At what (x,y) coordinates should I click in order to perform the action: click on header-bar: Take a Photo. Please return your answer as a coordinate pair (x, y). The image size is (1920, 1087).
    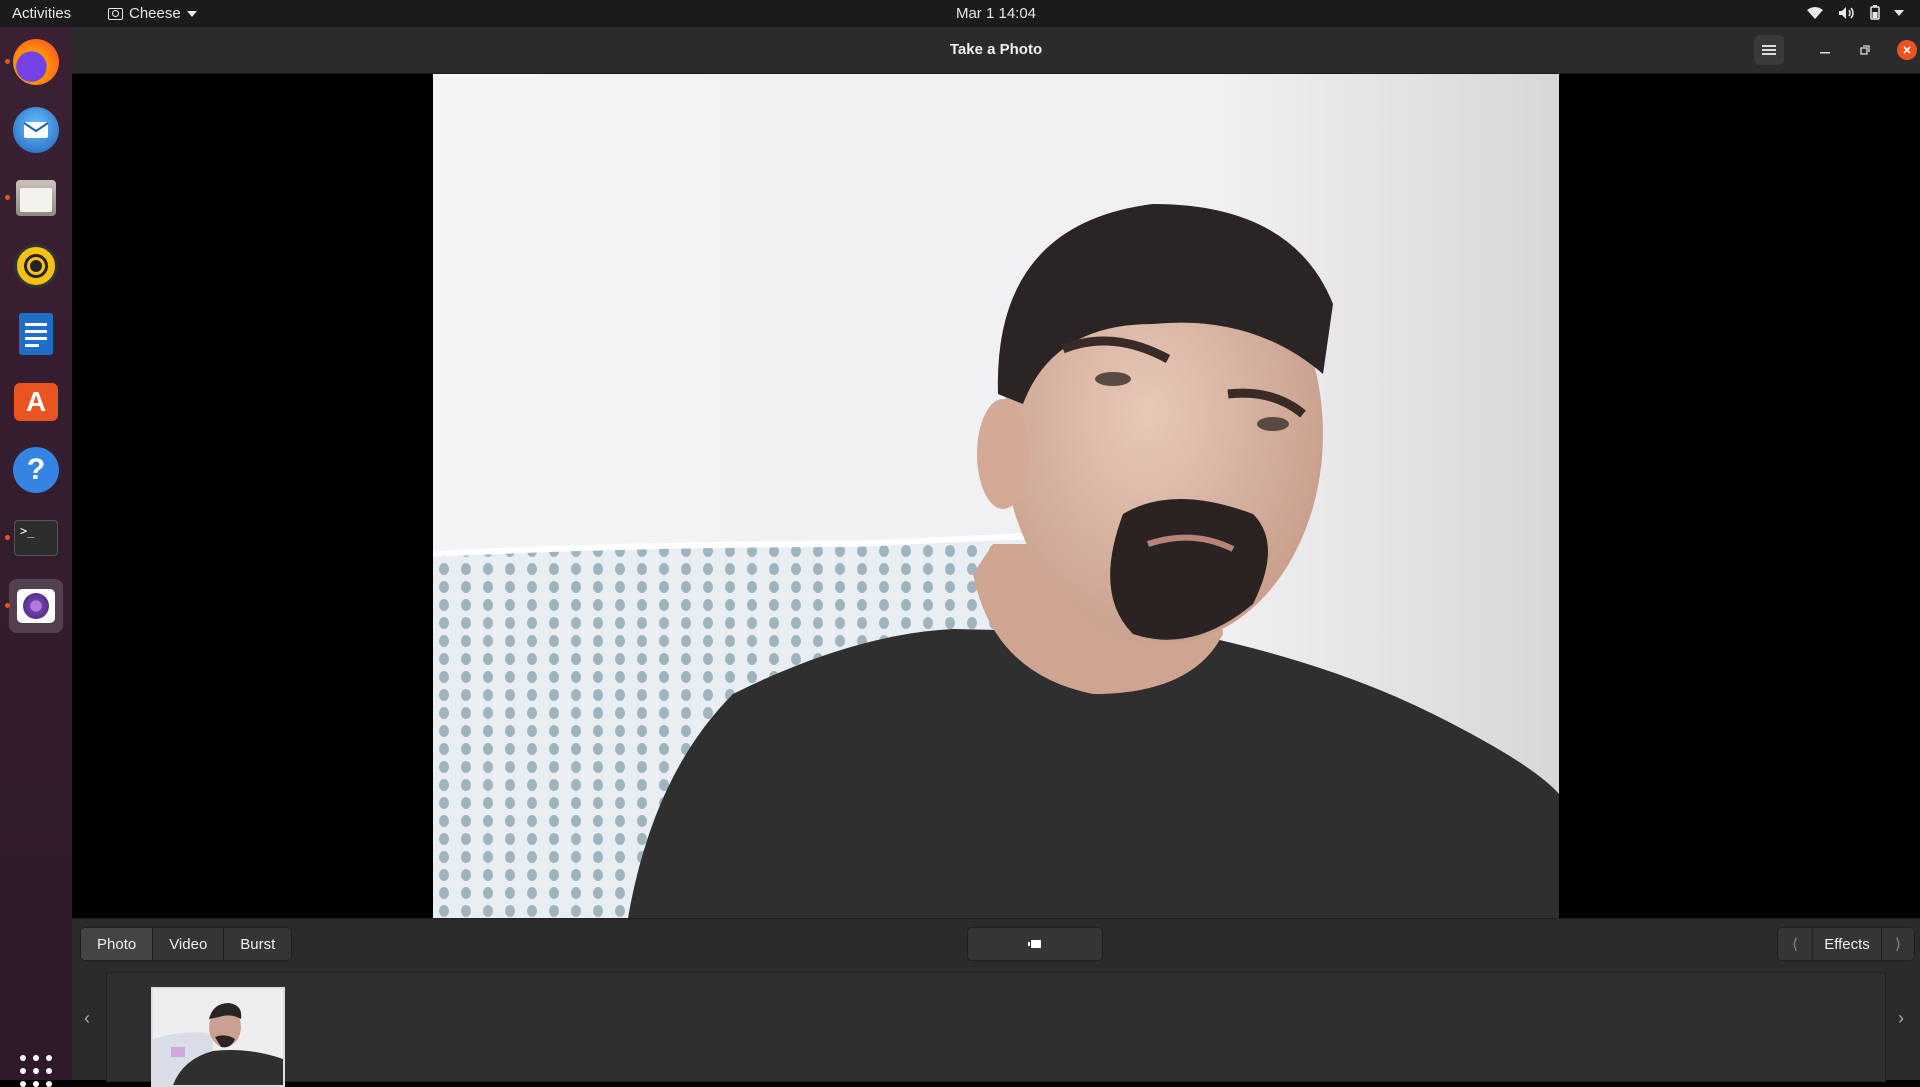
    Looking at the image, I should click on (996, 50).